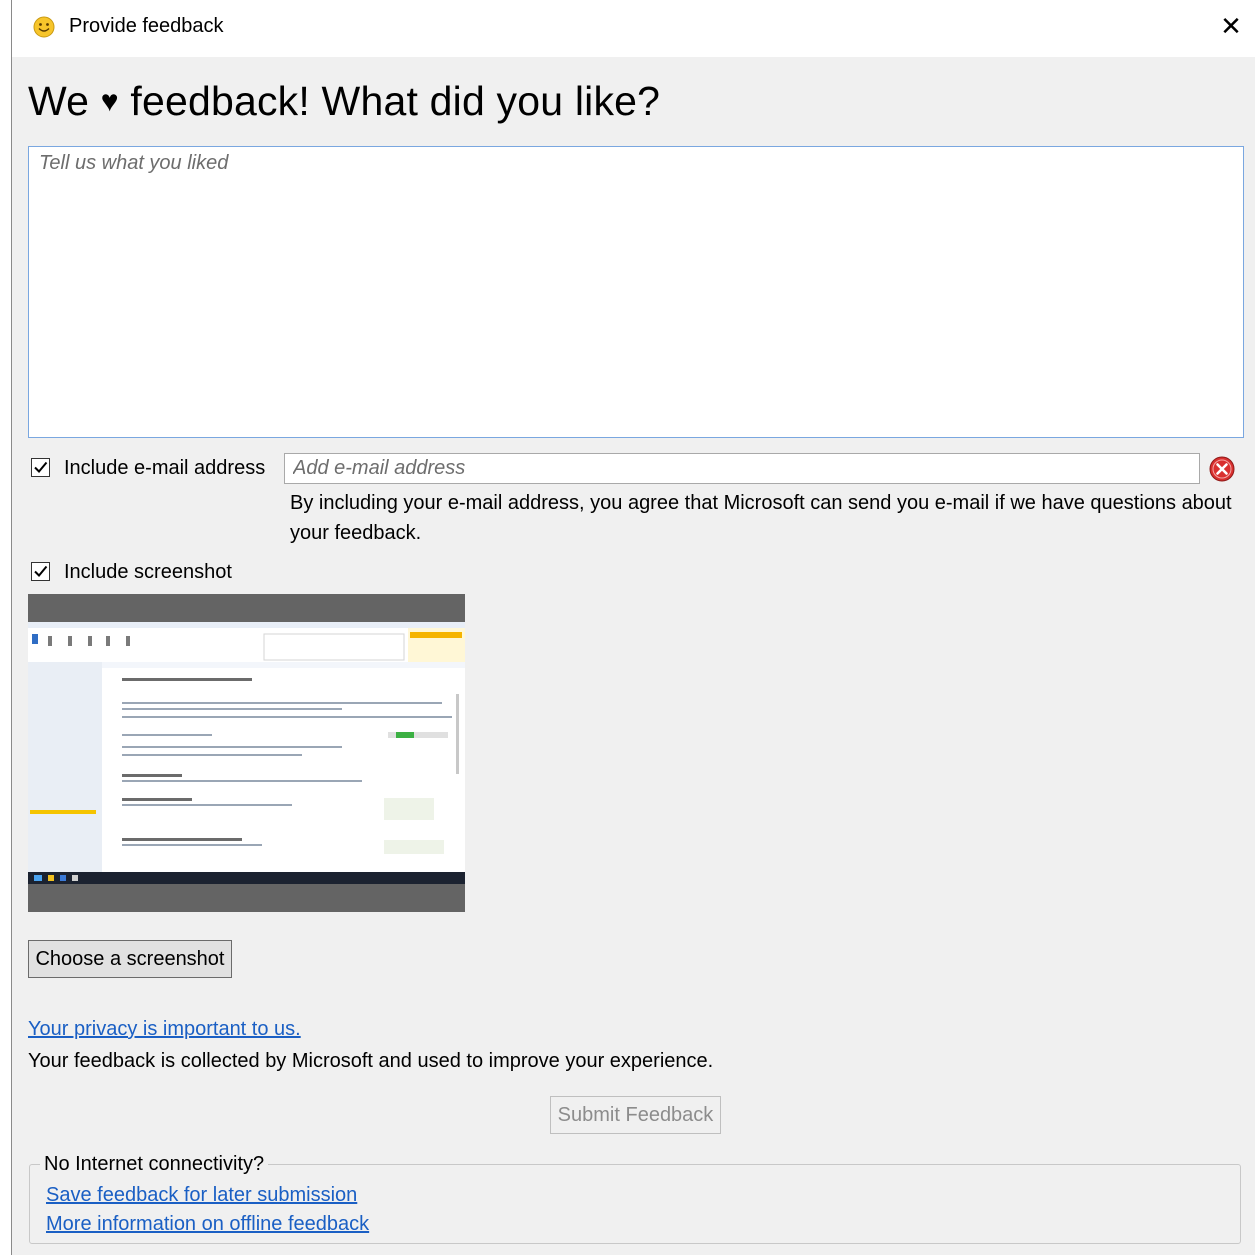 The width and height of the screenshot is (1255, 1255). Describe the element at coordinates (59, 101) in the screenshot. I see `heading-text-we: We` at that location.